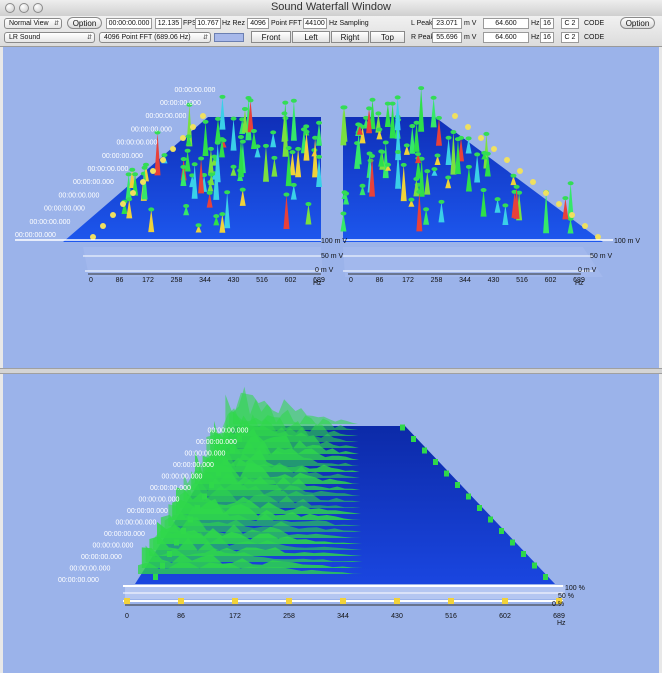 This screenshot has height=673, width=662. What do you see at coordinates (447, 37) in the screenshot?
I see `r-peak-field: 55.696` at bounding box center [447, 37].